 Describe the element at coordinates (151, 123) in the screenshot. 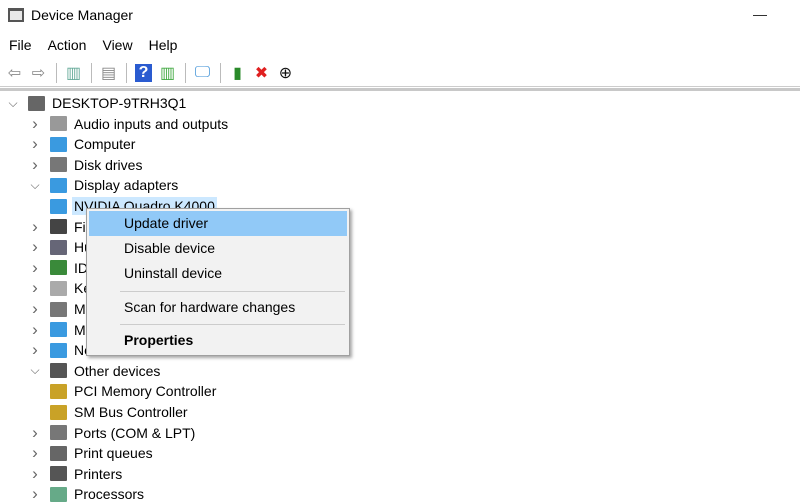

I see `tree-item-label: Audio inputs and outputs` at that location.